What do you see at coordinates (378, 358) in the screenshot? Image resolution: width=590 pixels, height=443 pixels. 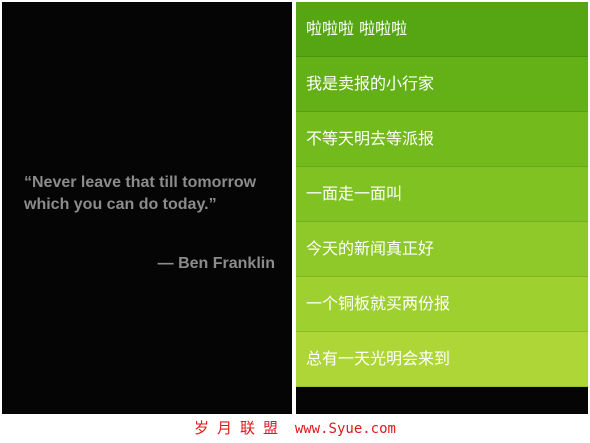 I see `list-item-label: 总有一天光明会来到` at bounding box center [378, 358].